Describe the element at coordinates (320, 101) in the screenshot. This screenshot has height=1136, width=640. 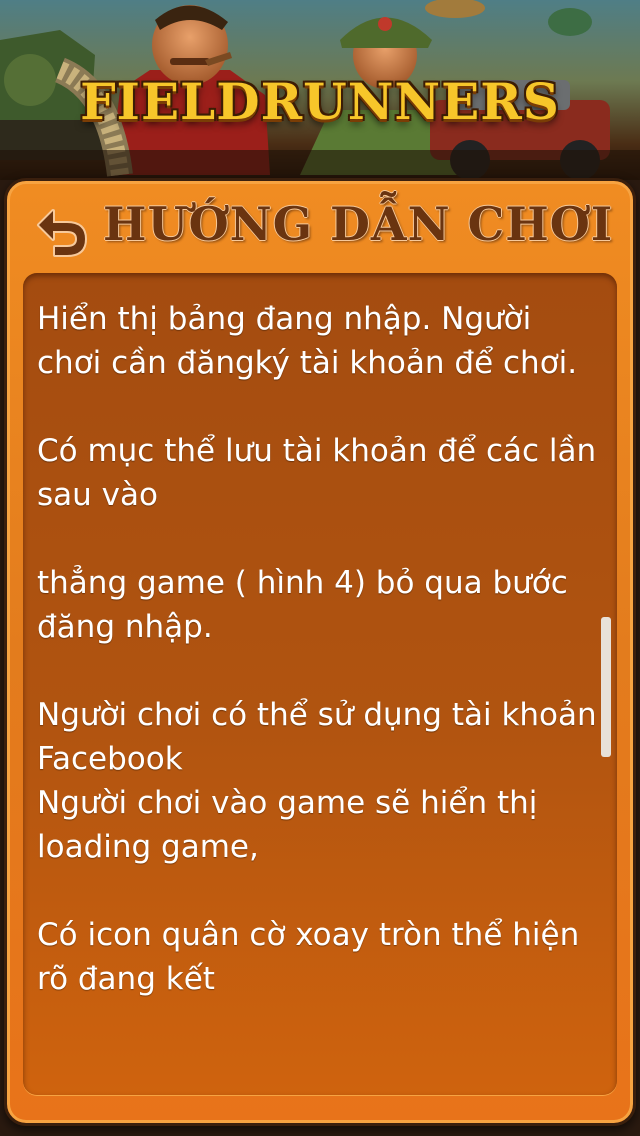
I see `game-logo: FIELDRUNNERS` at that location.